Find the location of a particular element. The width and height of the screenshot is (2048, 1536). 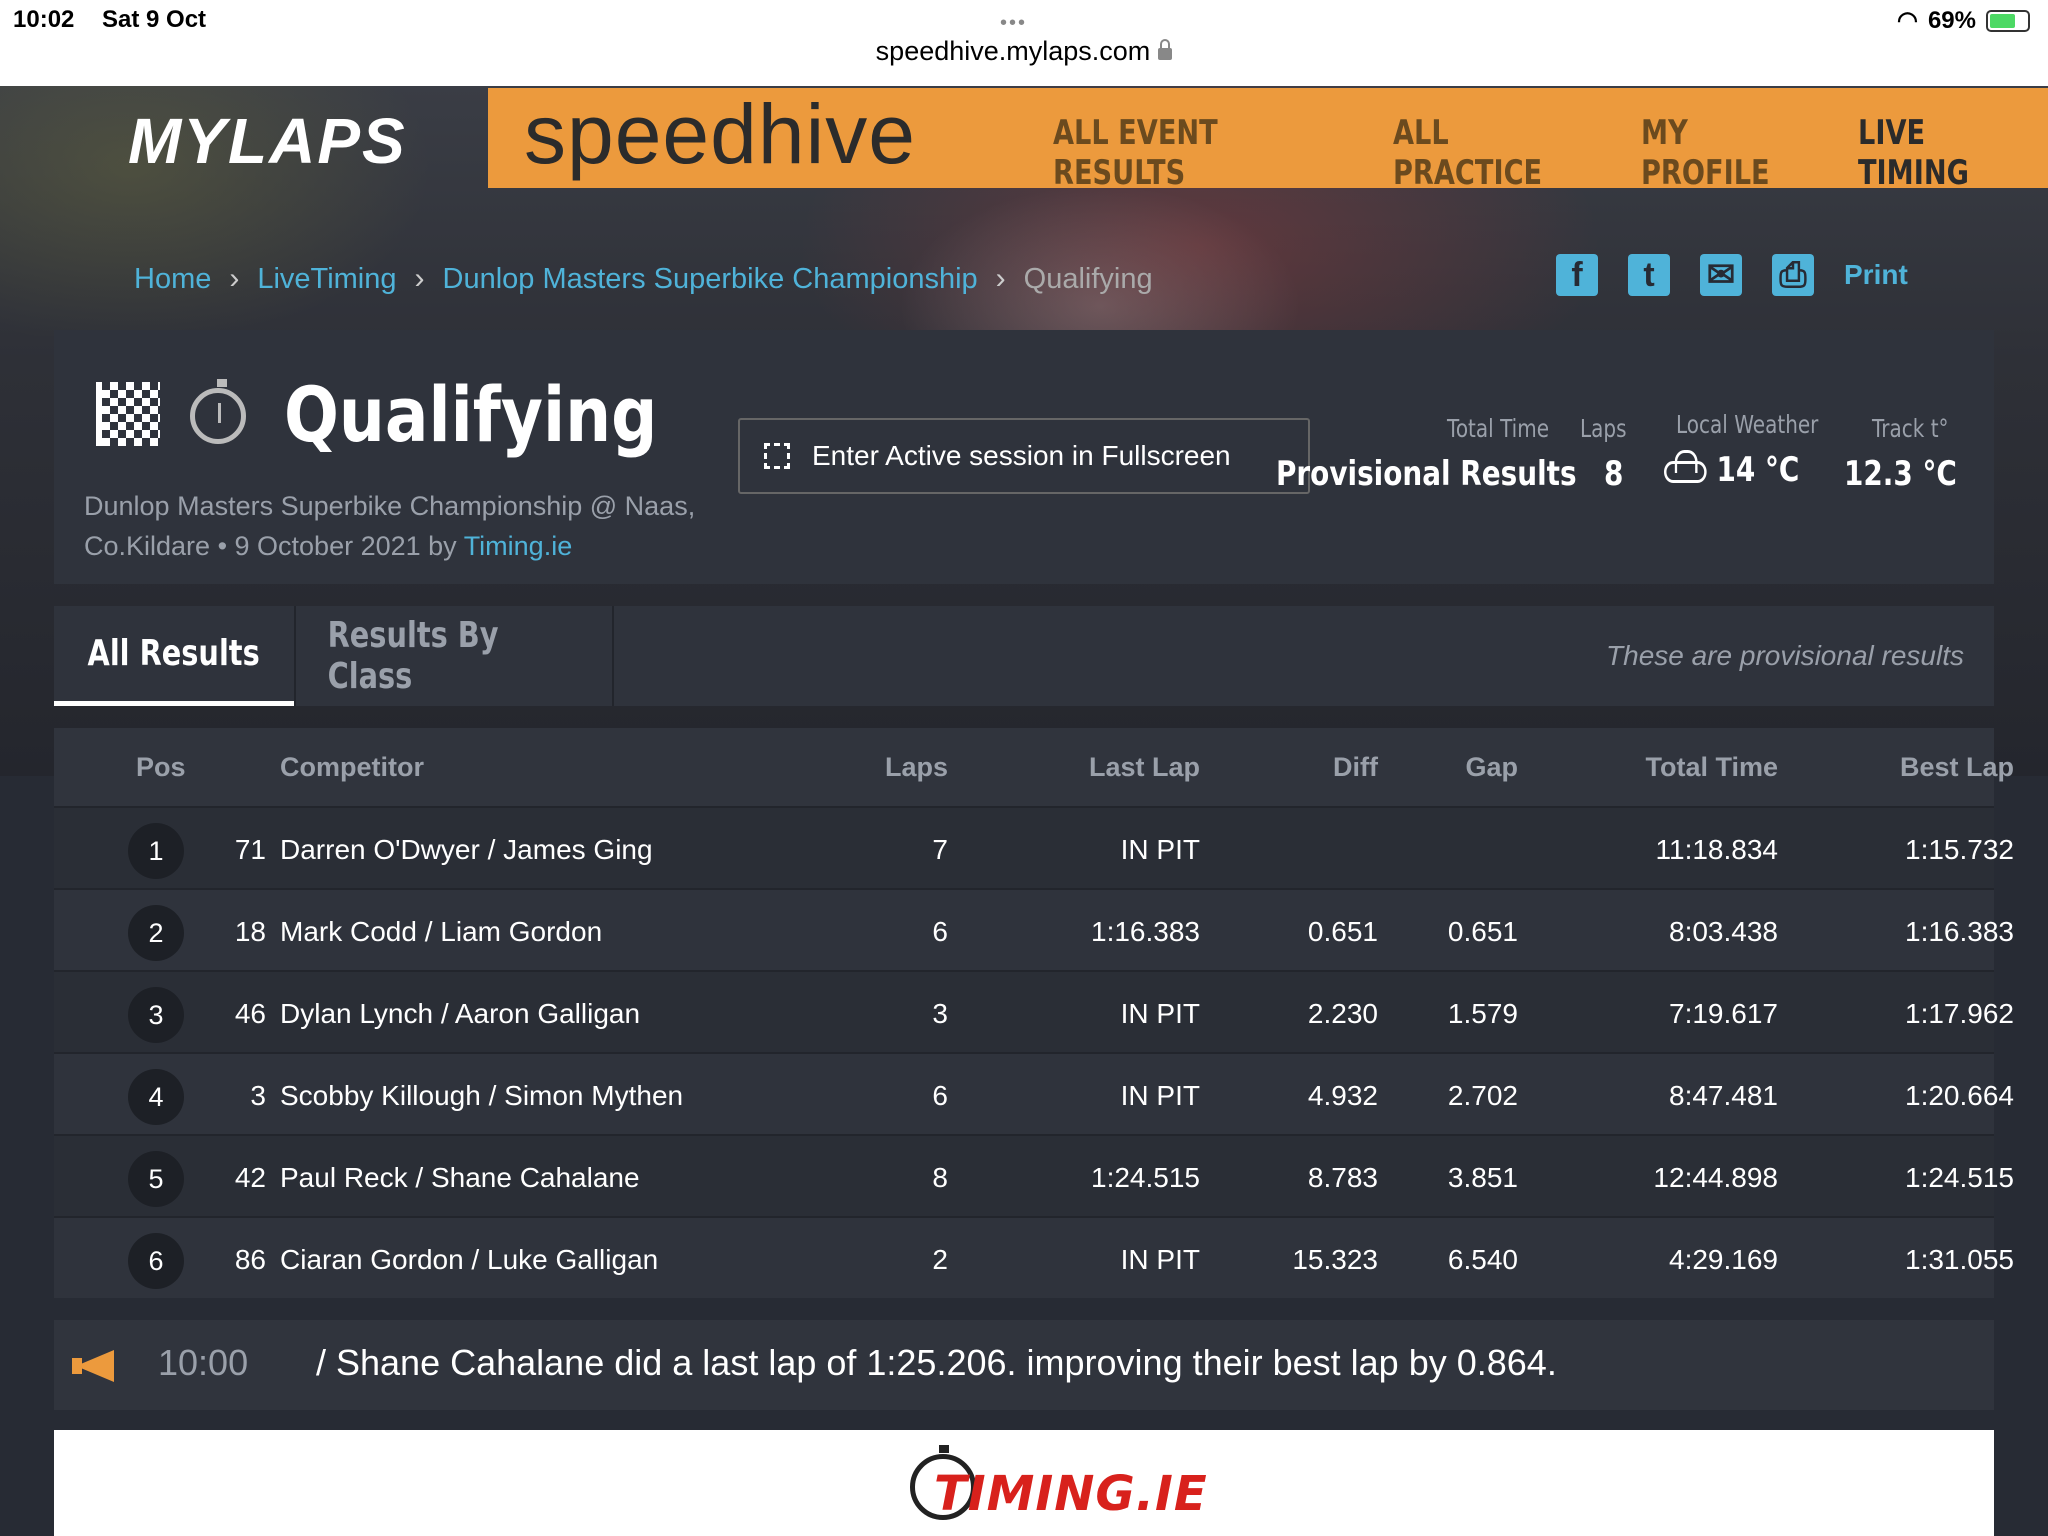

competitor-name: Ciaran Gordon / Luke Galligan is located at coordinates (469, 1259).